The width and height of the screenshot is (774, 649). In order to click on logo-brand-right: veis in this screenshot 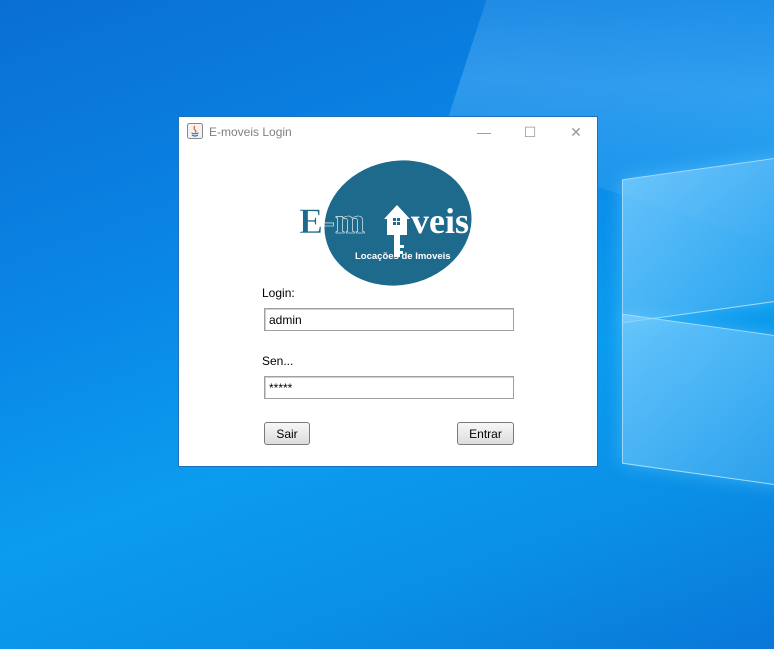, I will do `click(440, 221)`.